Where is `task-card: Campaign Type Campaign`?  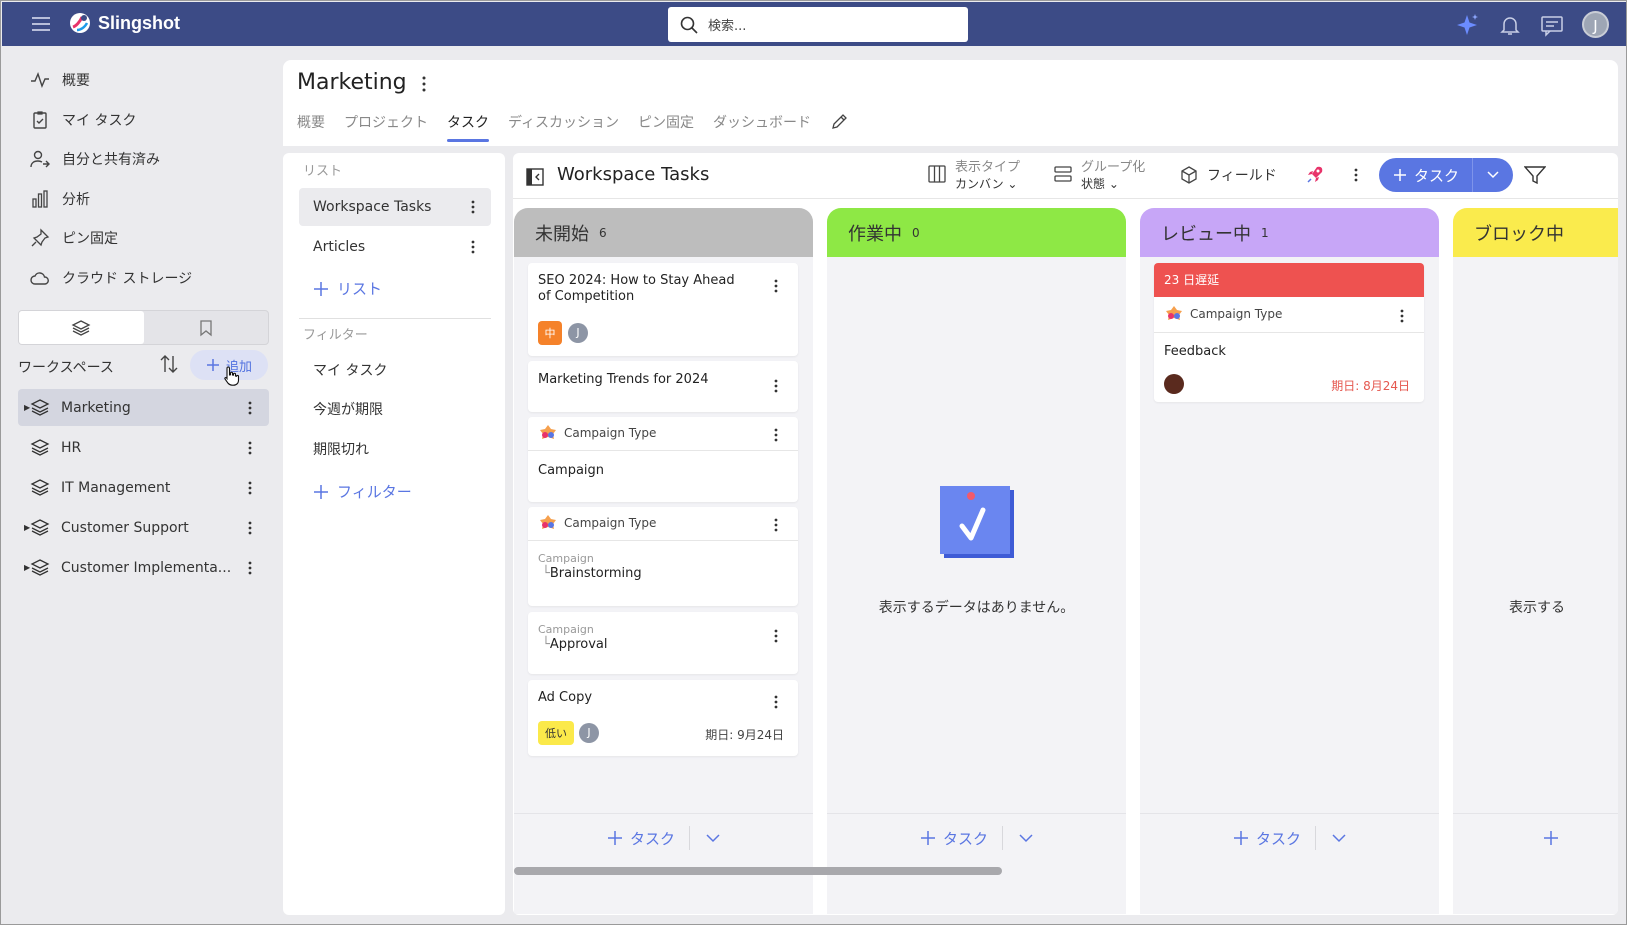 task-card: Campaign Type Campaign is located at coordinates (663, 459).